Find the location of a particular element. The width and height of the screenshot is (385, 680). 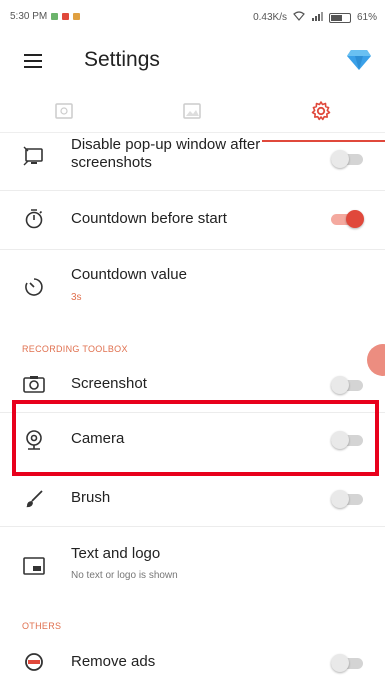

stopwatch-icon is located at coordinates (34, 219).